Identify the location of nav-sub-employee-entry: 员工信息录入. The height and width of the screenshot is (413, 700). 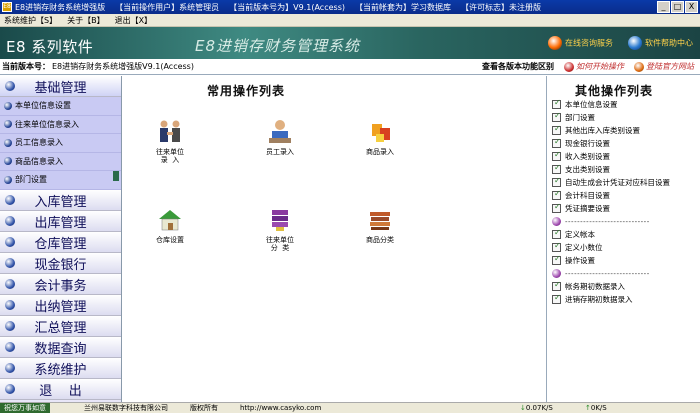
(60, 143).